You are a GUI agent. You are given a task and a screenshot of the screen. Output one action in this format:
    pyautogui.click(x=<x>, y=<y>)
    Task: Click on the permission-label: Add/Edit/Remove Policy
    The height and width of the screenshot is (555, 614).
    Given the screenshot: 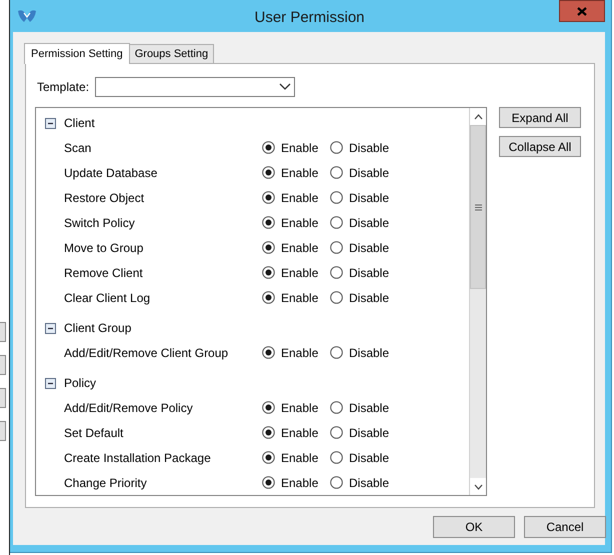 What is the action you would take?
    pyautogui.click(x=129, y=407)
    